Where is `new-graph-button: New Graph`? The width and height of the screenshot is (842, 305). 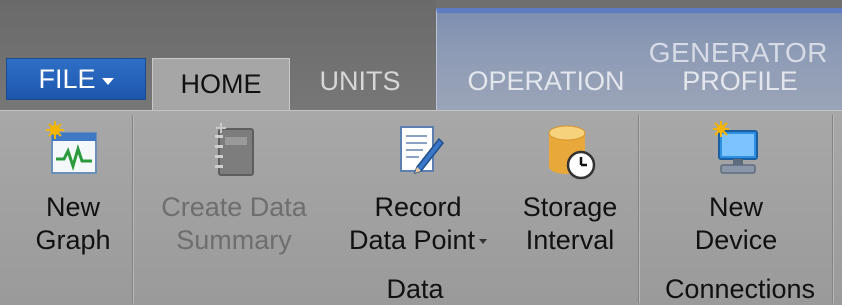 new-graph-button: New Graph is located at coordinates (73, 195).